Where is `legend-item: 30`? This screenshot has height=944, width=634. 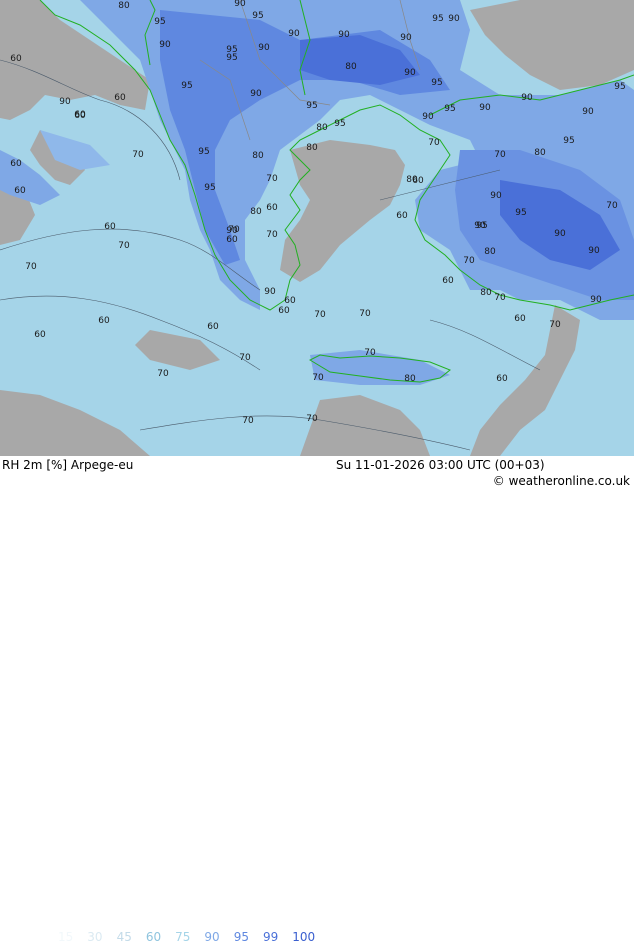 legend-item: 30 is located at coordinates (95, 937).